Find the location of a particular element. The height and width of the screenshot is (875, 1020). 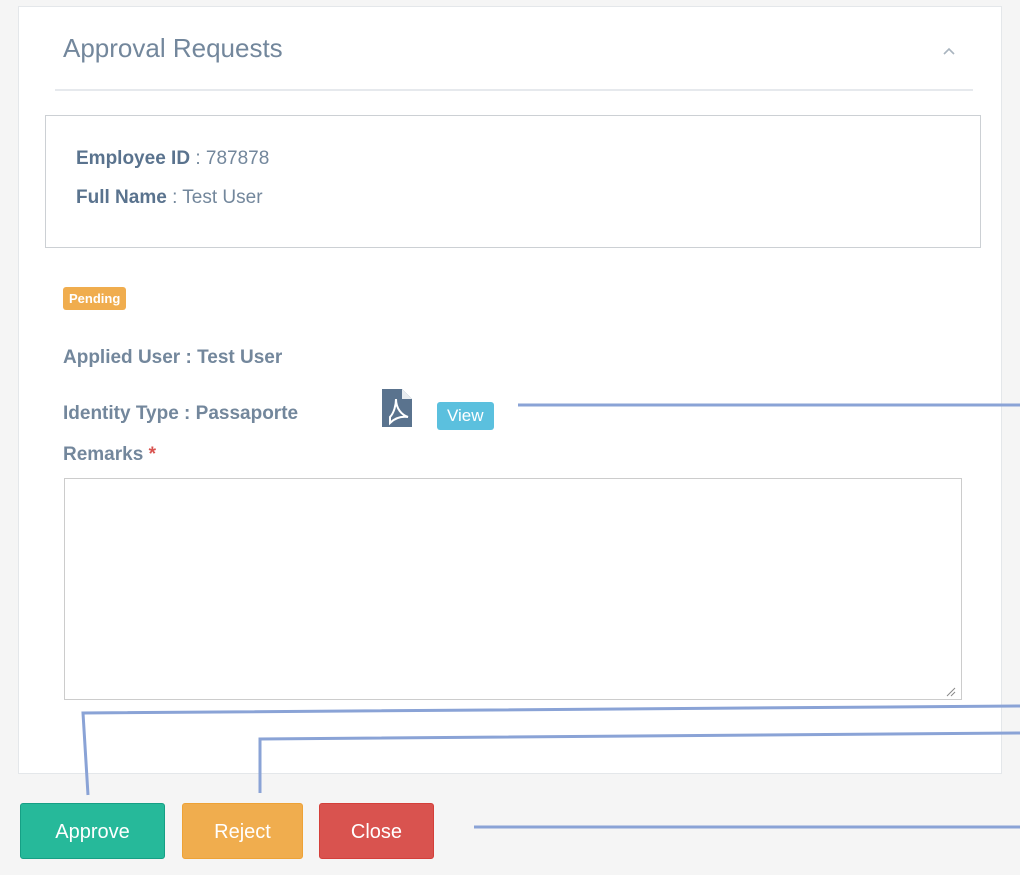

full-name-label: Full Name is located at coordinates (121, 197).